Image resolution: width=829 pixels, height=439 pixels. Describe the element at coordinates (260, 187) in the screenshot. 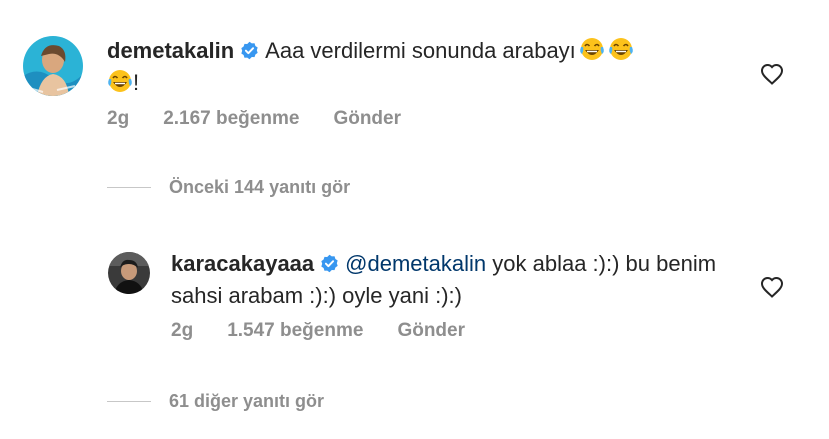

I see `view-previous-replies-label: Önceki 144 yanıtı gör` at that location.